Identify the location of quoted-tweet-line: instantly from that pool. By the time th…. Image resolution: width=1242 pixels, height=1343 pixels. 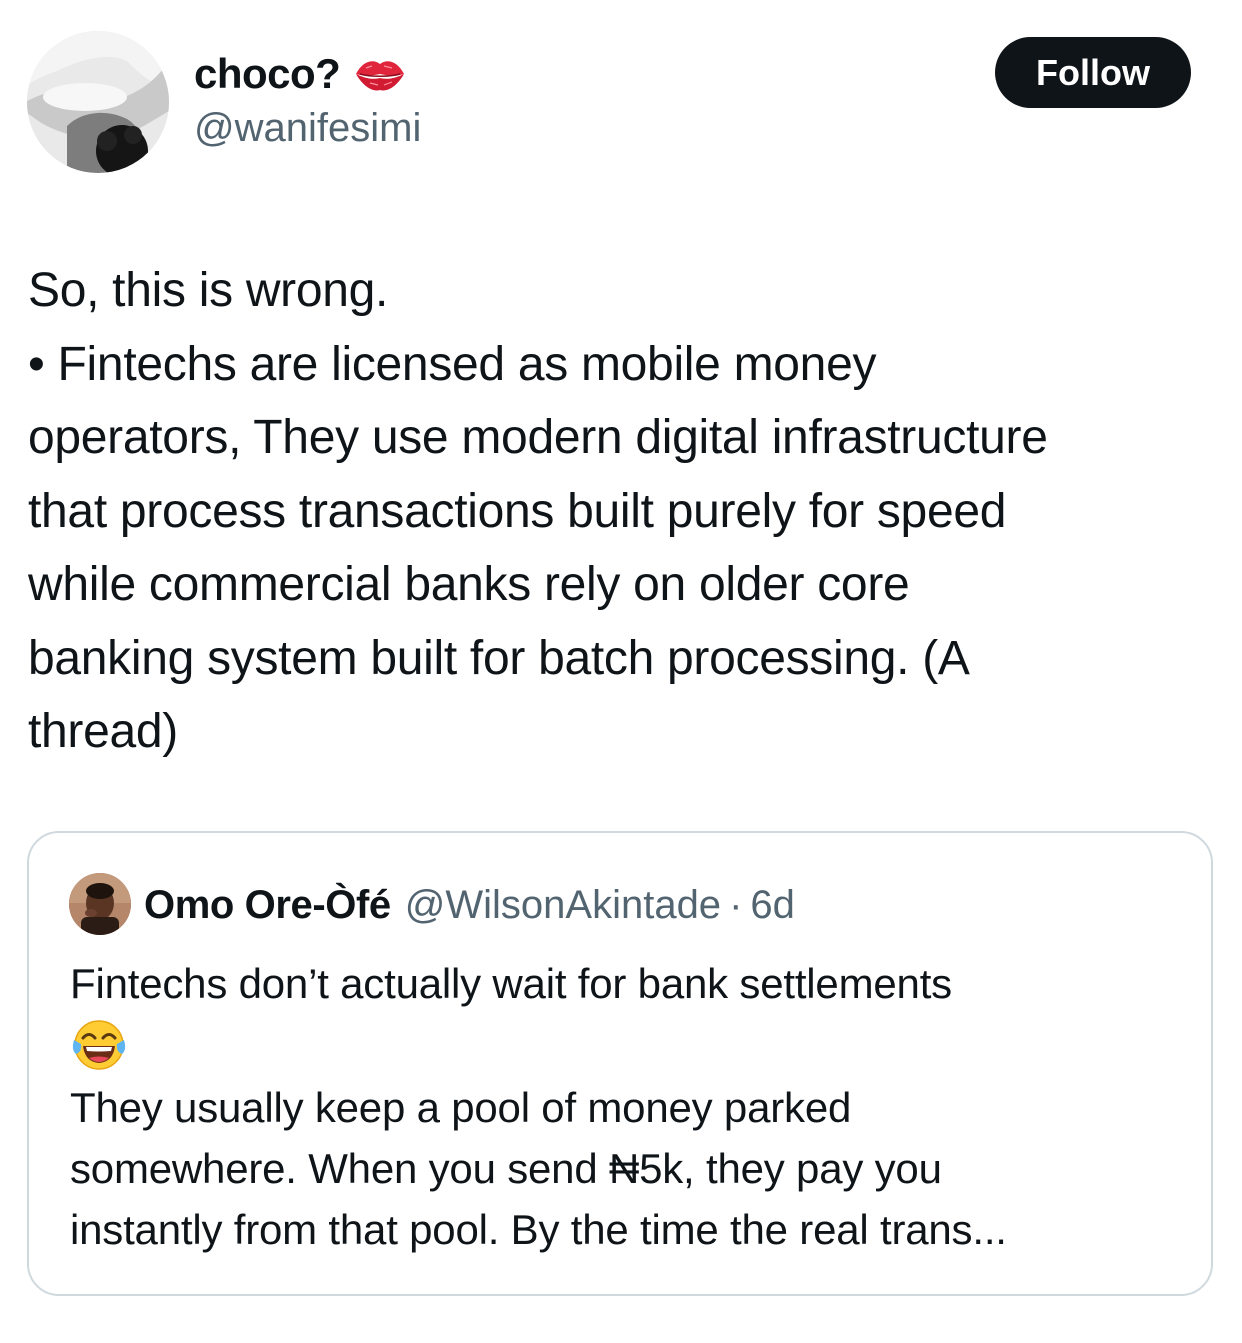
(538, 1229).